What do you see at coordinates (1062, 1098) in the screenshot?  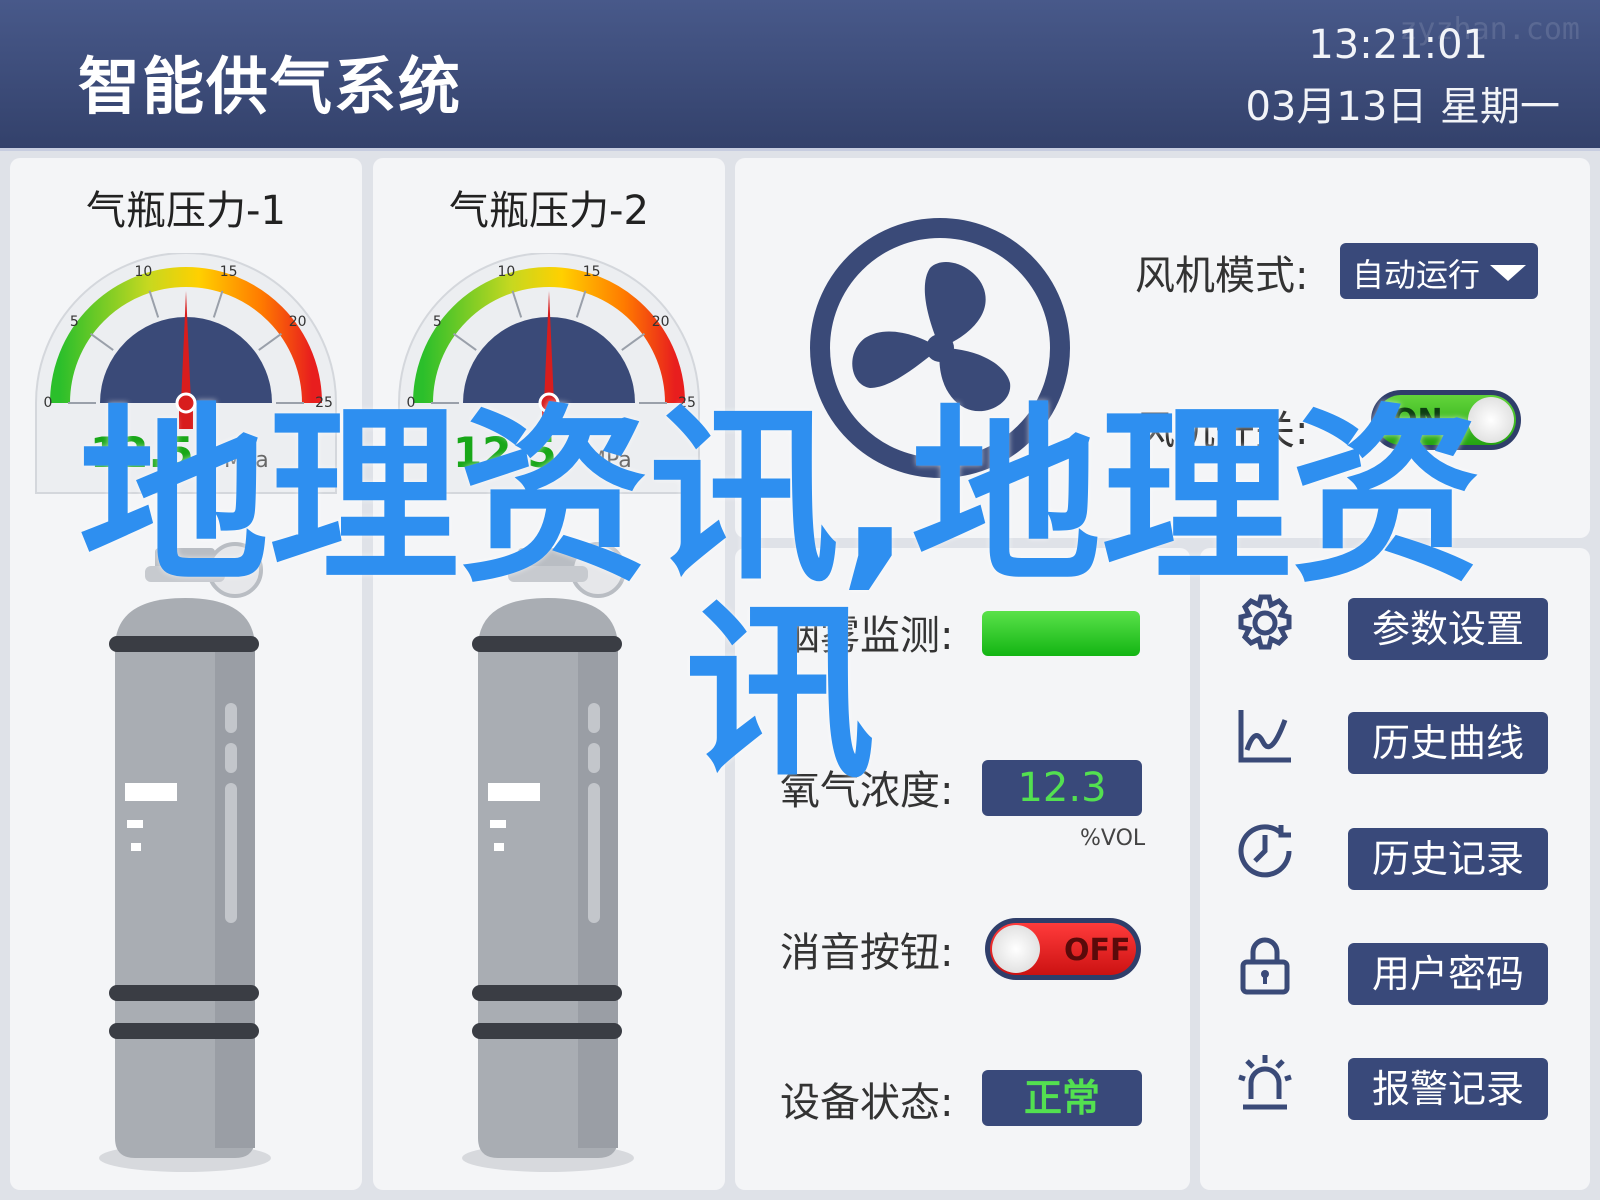 I see `device-status-value: 正常` at bounding box center [1062, 1098].